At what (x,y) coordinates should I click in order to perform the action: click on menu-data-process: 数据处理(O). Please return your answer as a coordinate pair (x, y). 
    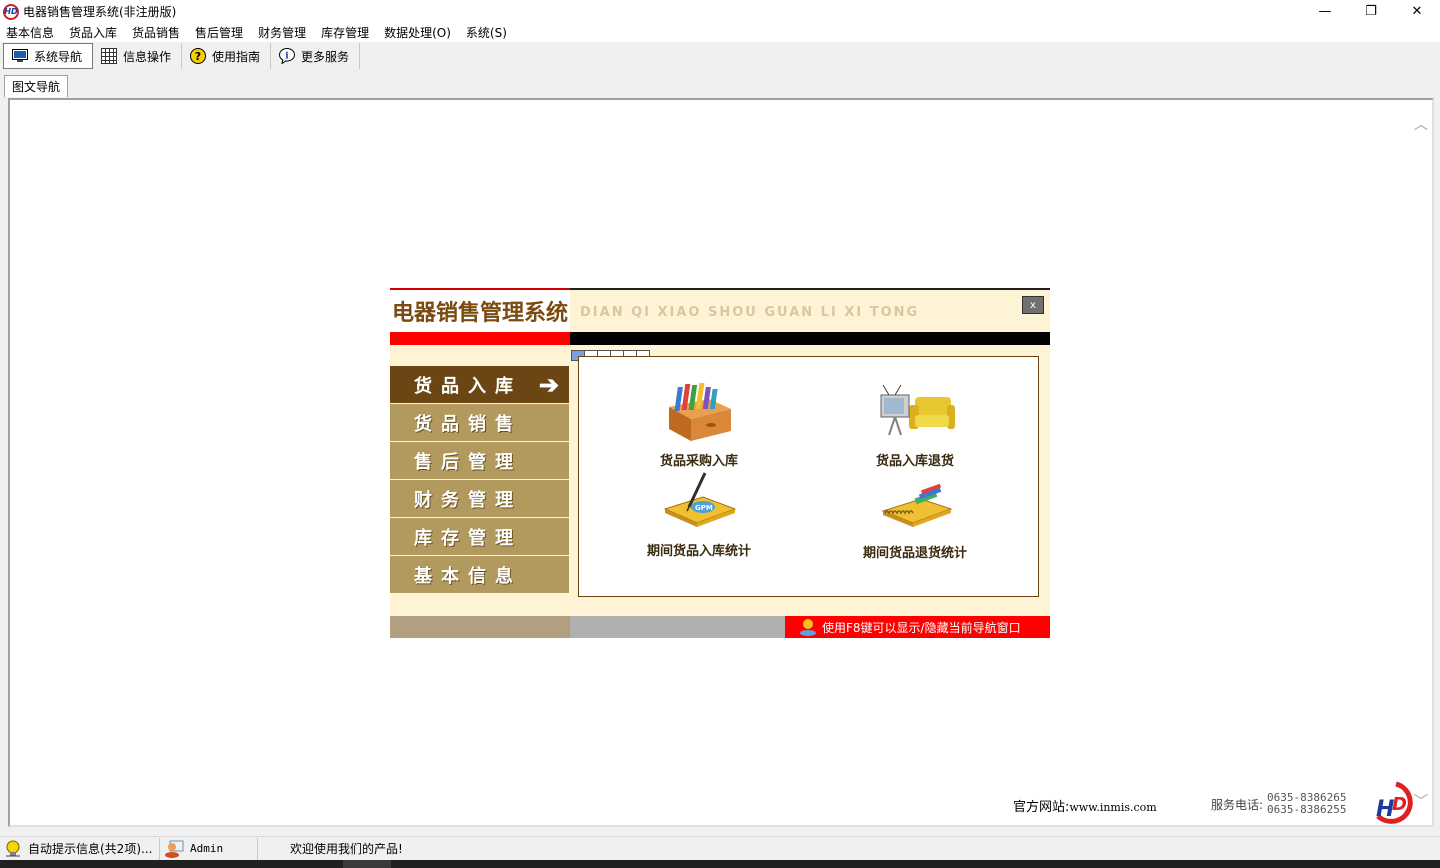
    Looking at the image, I should click on (419, 32).